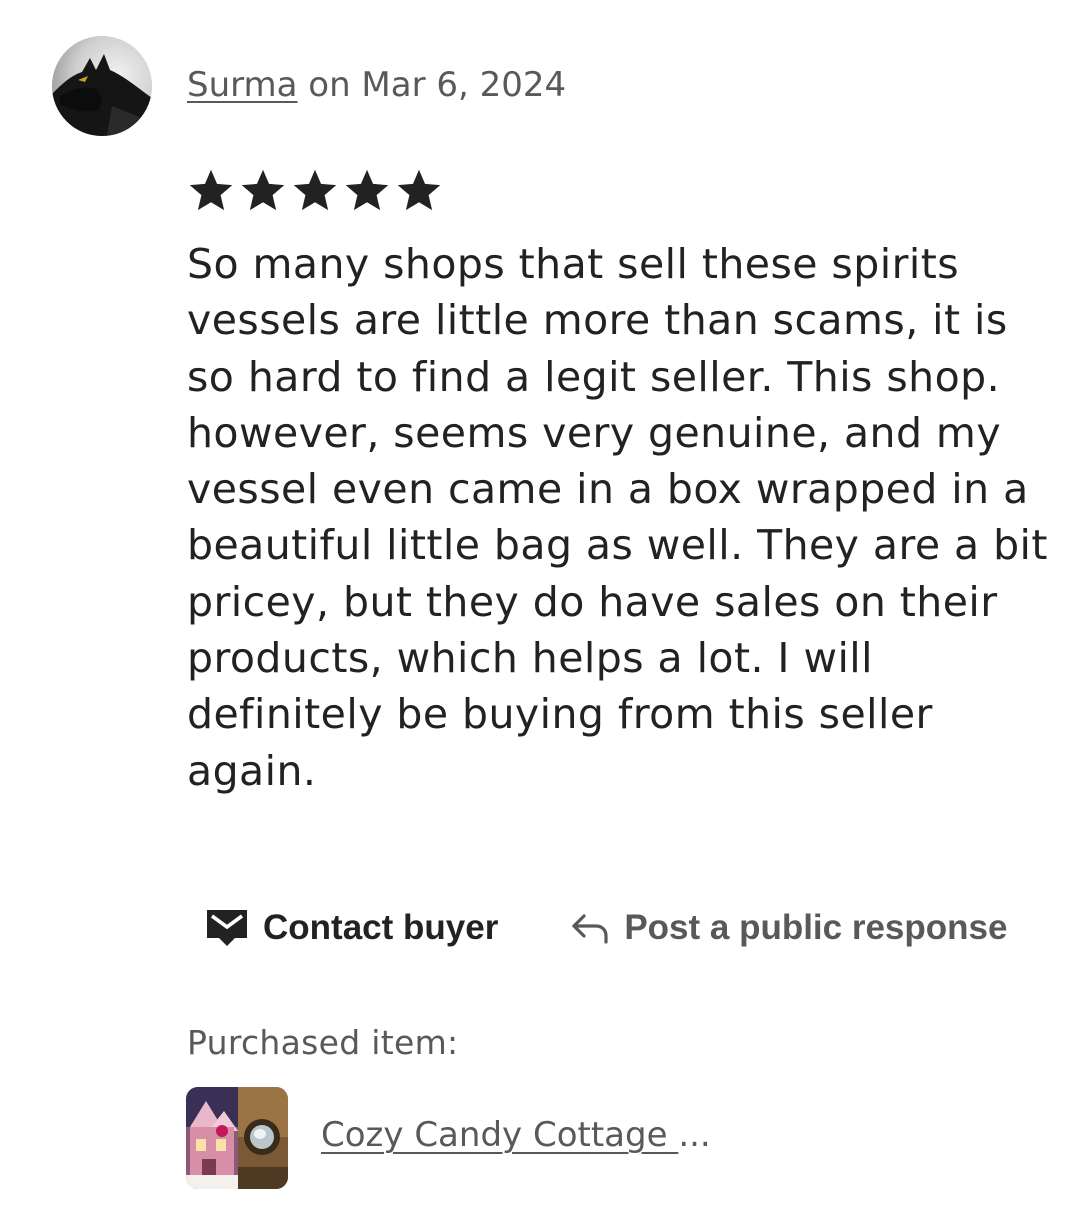 The width and height of the screenshot is (1080, 1217). I want to click on post-public-response-label: Post a public response, so click(816, 927).